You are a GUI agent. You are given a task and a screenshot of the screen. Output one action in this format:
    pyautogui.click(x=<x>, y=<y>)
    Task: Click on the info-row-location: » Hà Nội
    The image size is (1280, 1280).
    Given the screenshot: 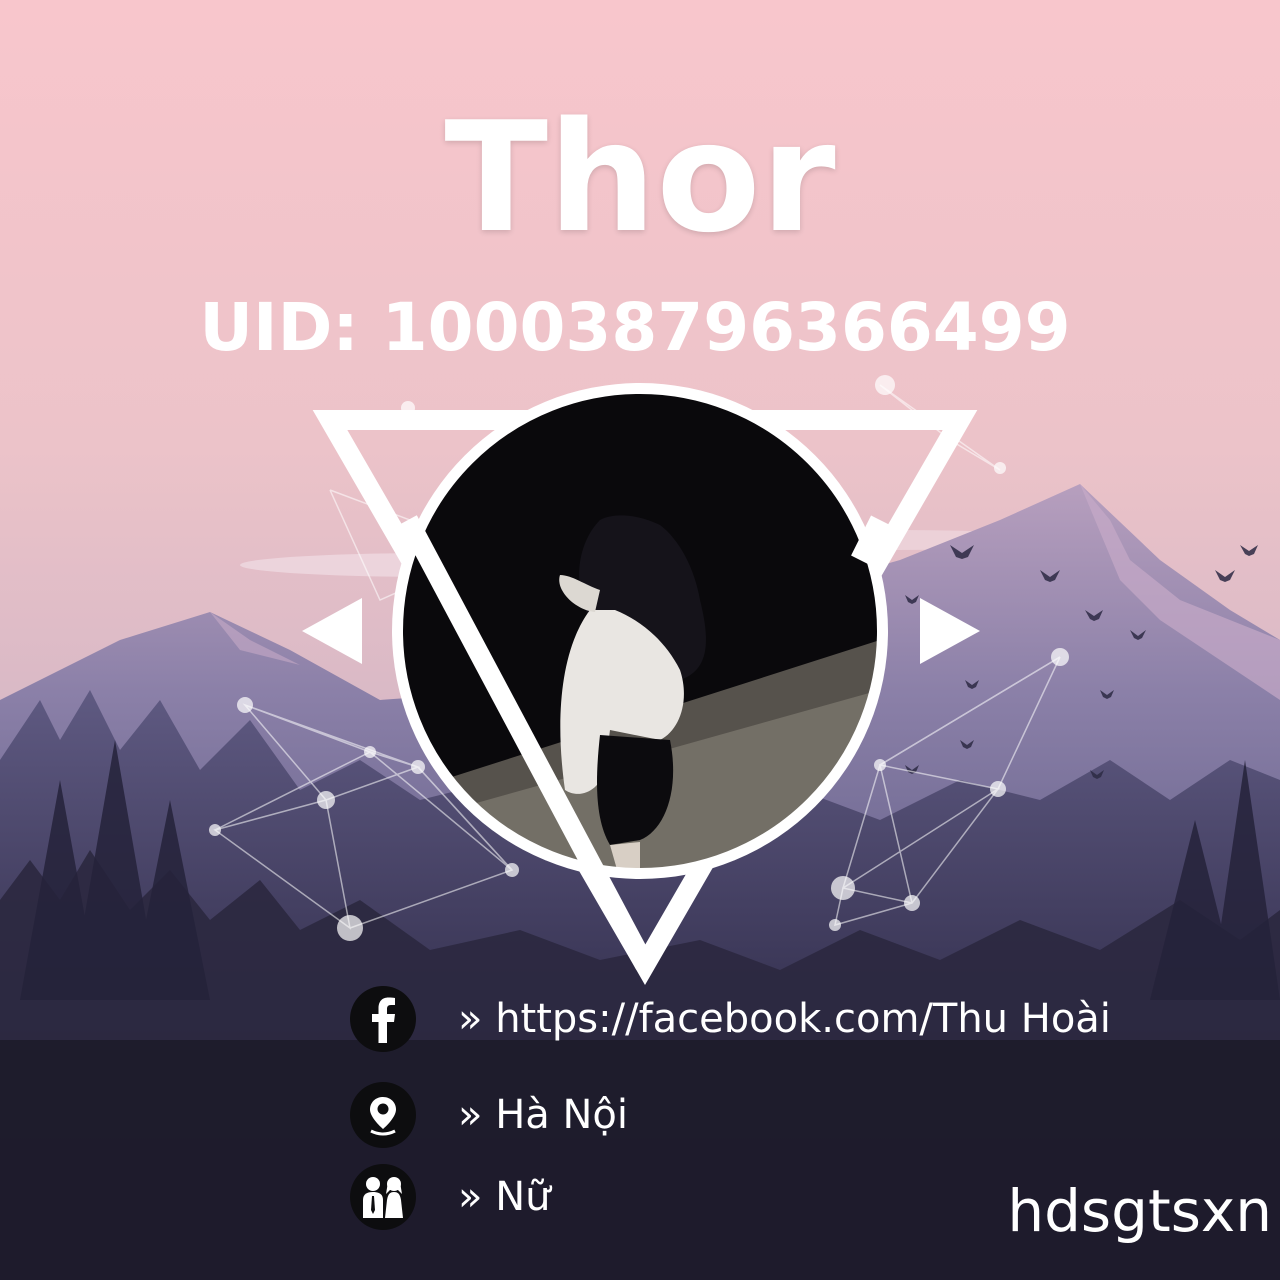 What is the action you would take?
    pyautogui.click(x=489, y=1115)
    